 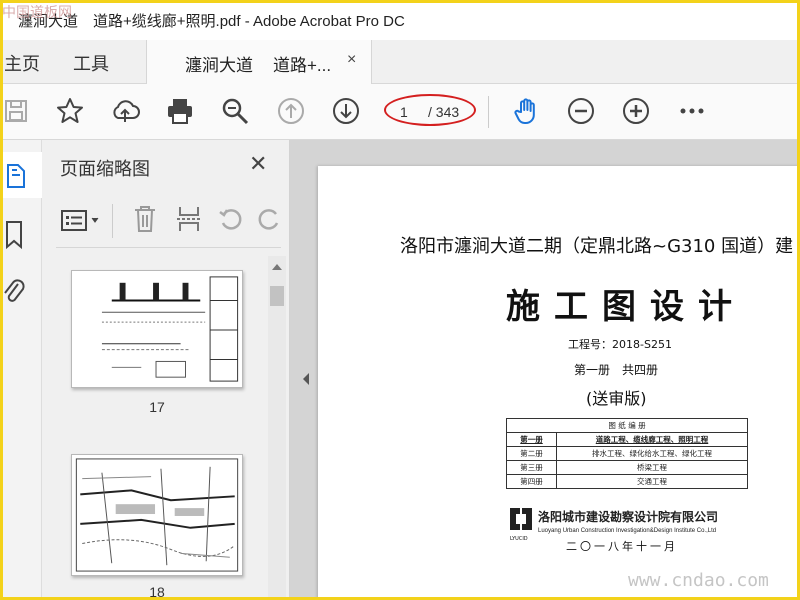 I want to click on delete-page-icon, so click(x=145, y=219).